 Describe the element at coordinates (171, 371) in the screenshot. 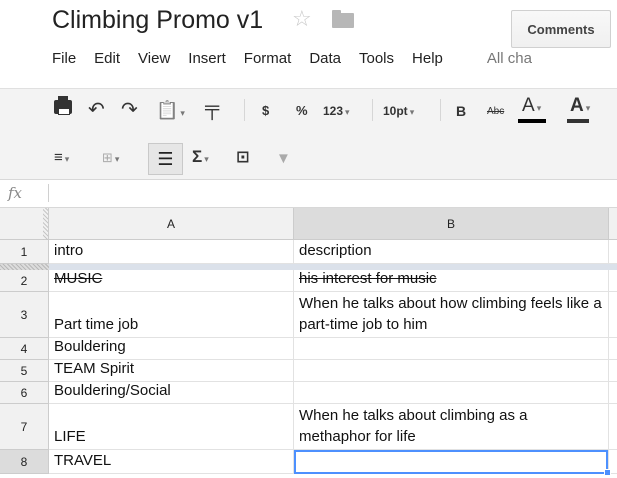

I see `cell-a5: TEAM Spirit` at that location.